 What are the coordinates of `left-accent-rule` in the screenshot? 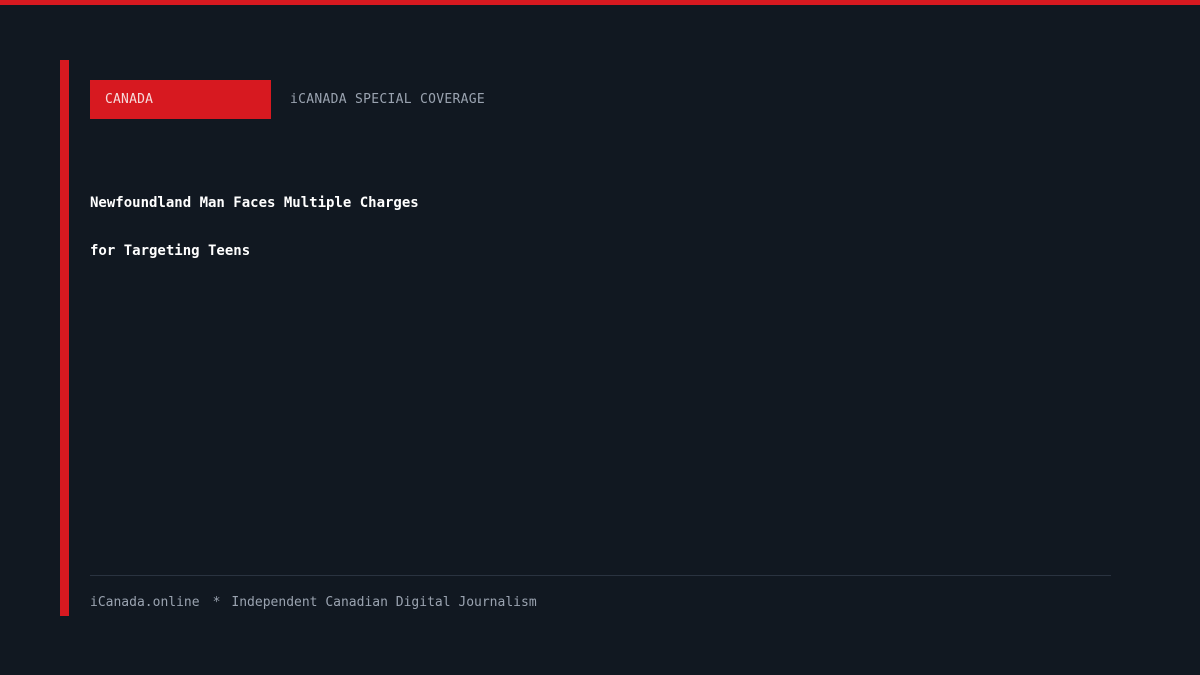 It's located at (64, 338).